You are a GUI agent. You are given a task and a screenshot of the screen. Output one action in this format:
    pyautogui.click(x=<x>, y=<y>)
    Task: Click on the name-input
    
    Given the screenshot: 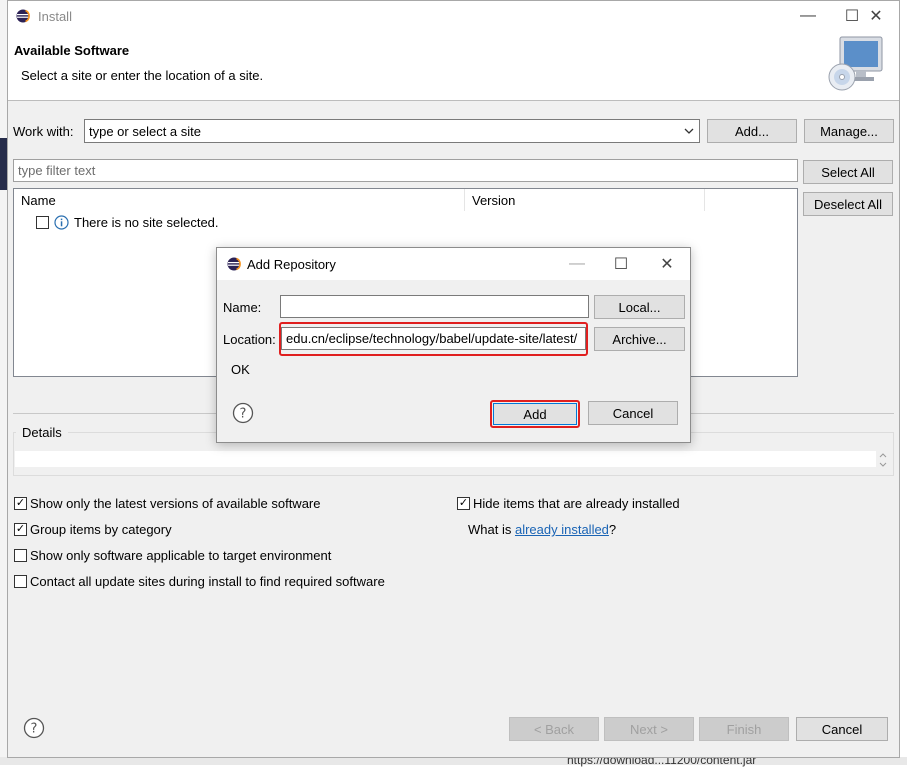 What is the action you would take?
    pyautogui.click(x=434, y=306)
    